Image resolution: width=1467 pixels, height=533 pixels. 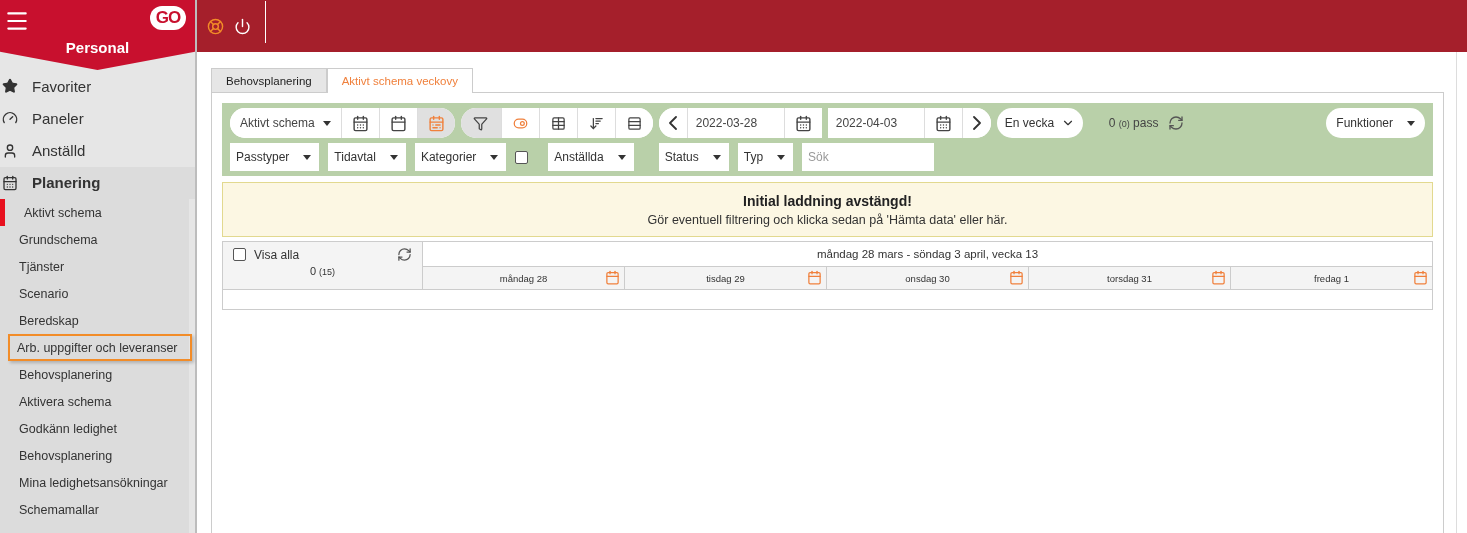 I want to click on chevron-right-icon, so click(x=976, y=123).